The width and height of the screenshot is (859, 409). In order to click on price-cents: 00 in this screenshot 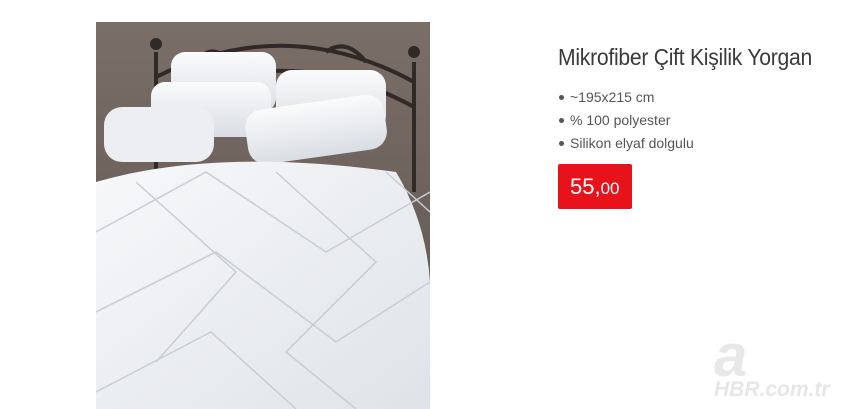, I will do `click(610, 188)`.